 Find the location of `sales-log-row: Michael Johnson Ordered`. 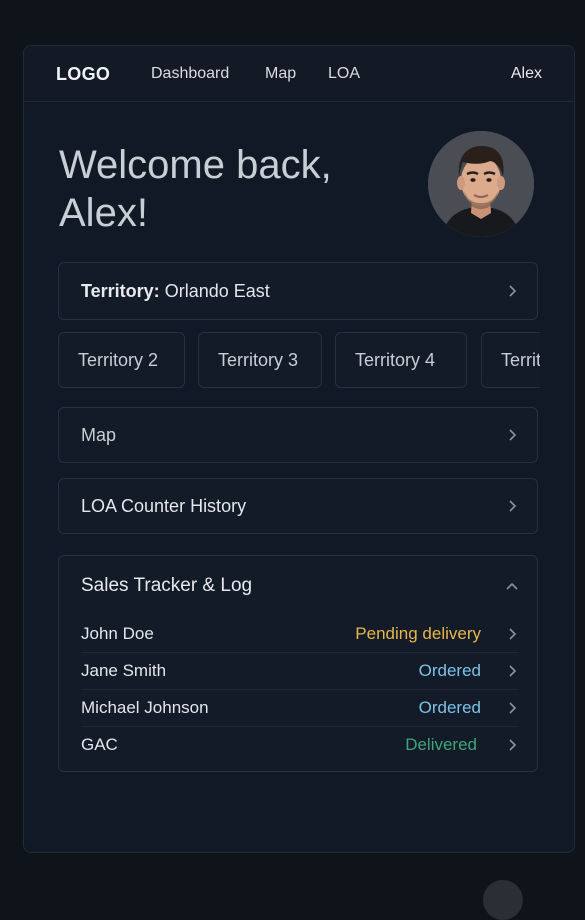

sales-log-row: Michael Johnson Ordered is located at coordinates (300, 708).